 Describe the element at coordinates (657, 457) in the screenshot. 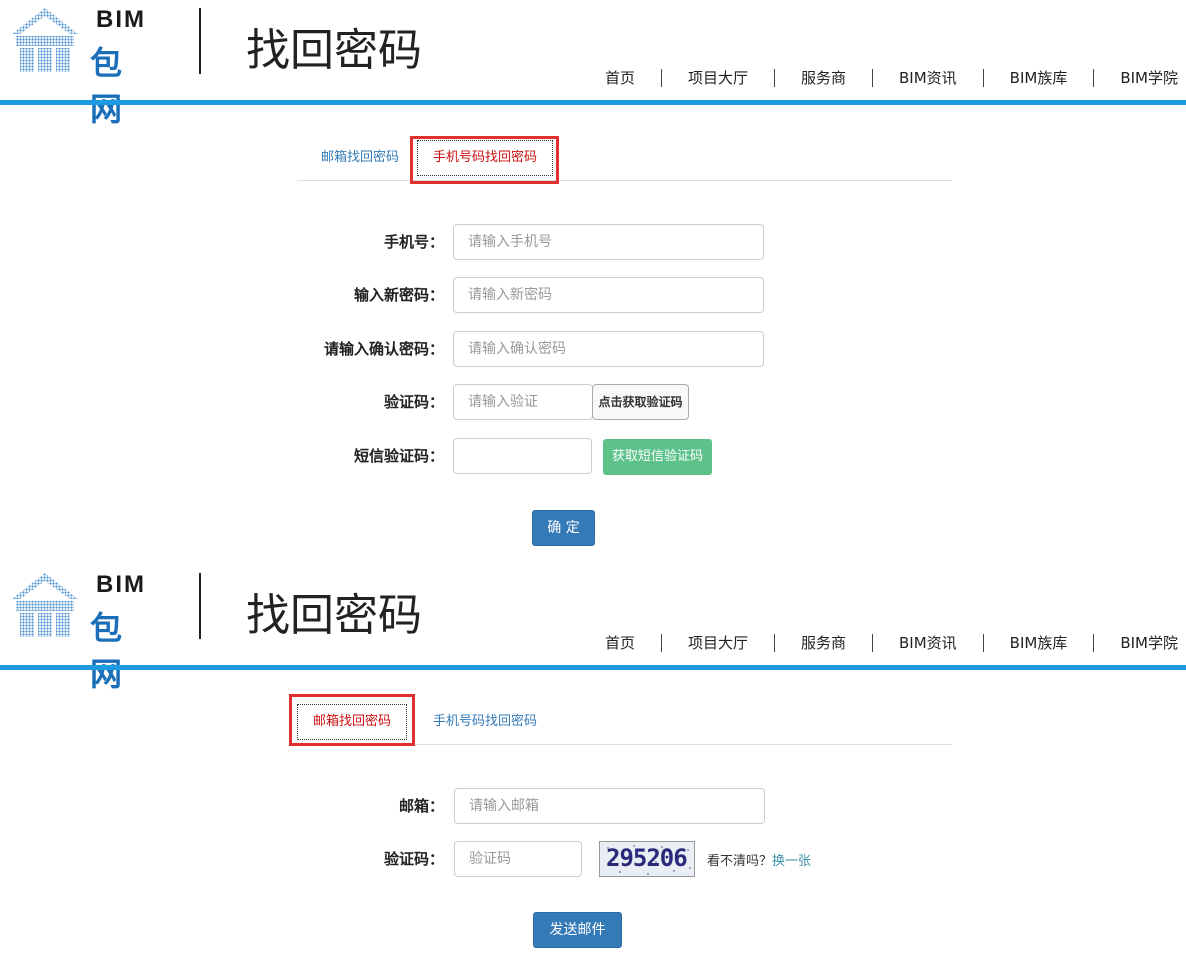

I see `get-sms-code-button: 获取短信验证码` at that location.